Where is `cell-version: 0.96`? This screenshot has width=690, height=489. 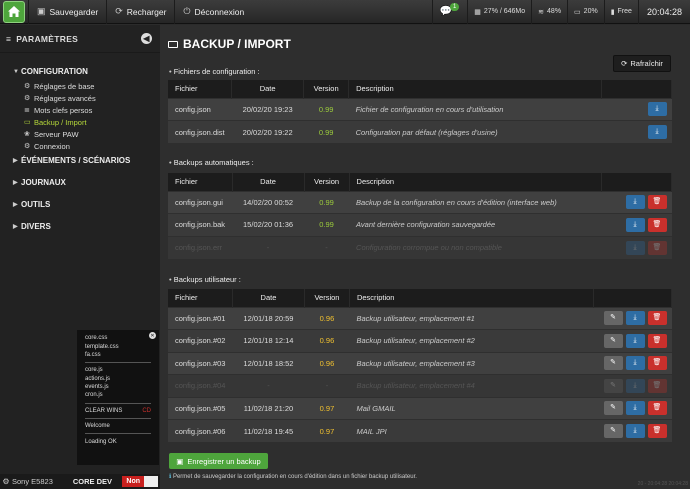
cell-version: 0.96 is located at coordinates (327, 318).